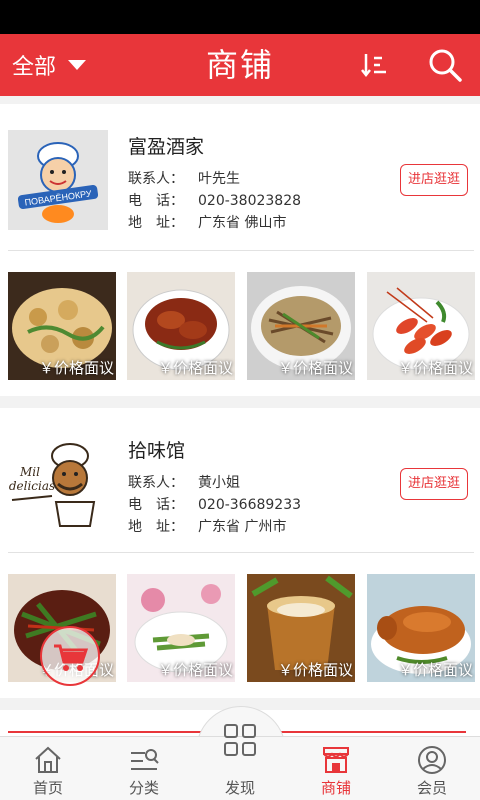  I want to click on shop-contact: 联系人： 叶先生, so click(184, 178).